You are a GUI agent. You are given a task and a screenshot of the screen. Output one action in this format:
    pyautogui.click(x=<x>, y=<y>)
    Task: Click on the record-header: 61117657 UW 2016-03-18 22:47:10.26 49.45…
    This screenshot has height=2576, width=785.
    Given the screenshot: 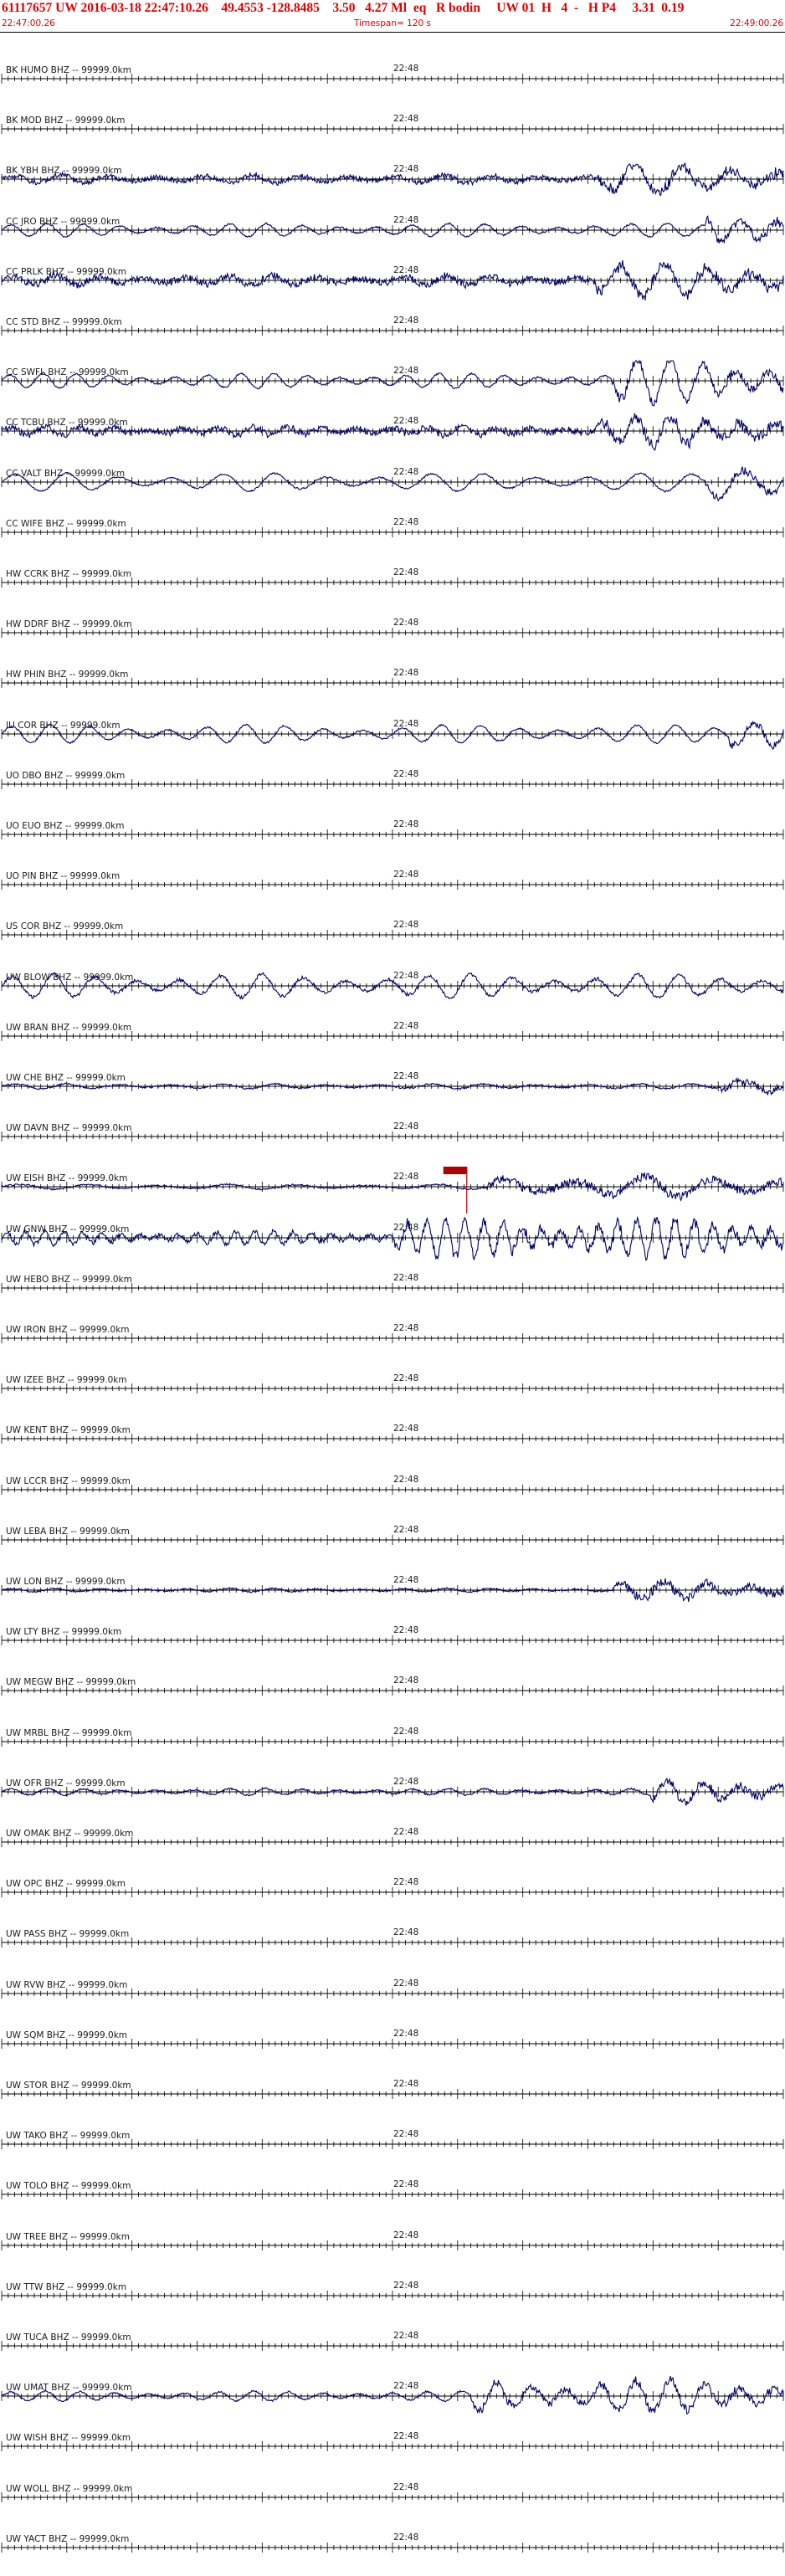 What is the action you would take?
    pyautogui.click(x=392, y=16)
    